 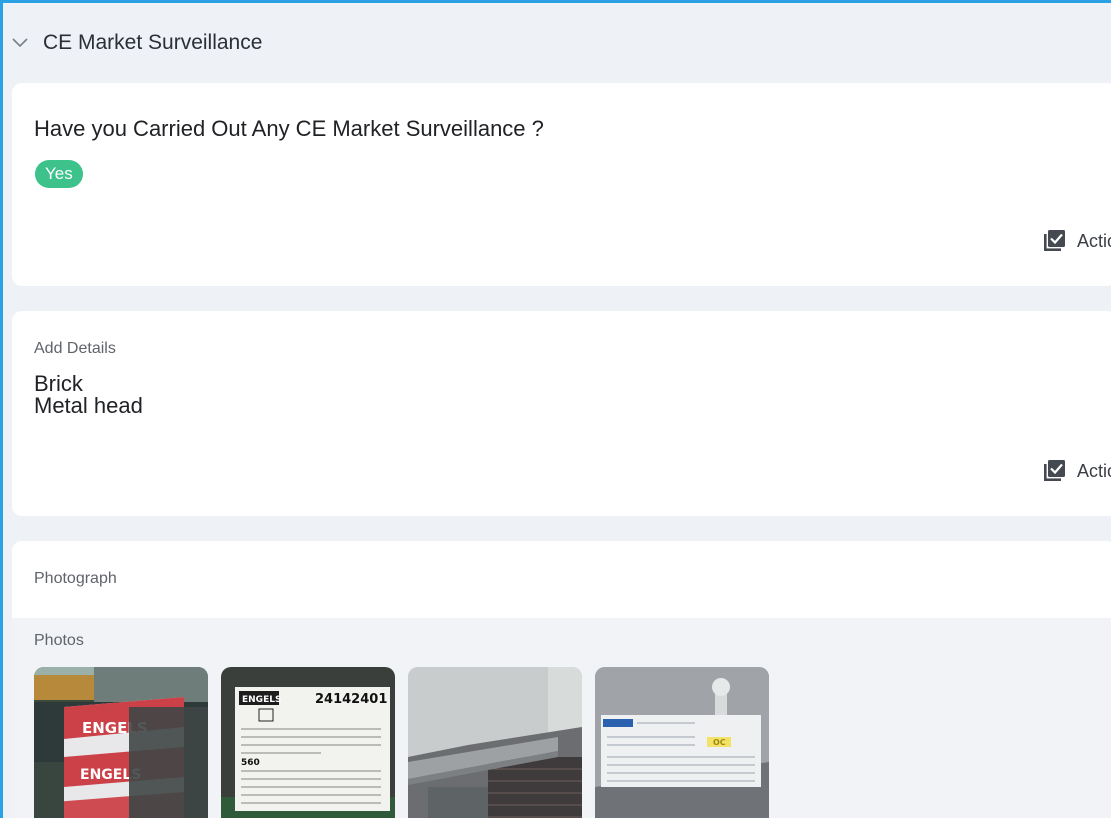 What do you see at coordinates (88, 405) in the screenshot?
I see `details-line: Metal head` at bounding box center [88, 405].